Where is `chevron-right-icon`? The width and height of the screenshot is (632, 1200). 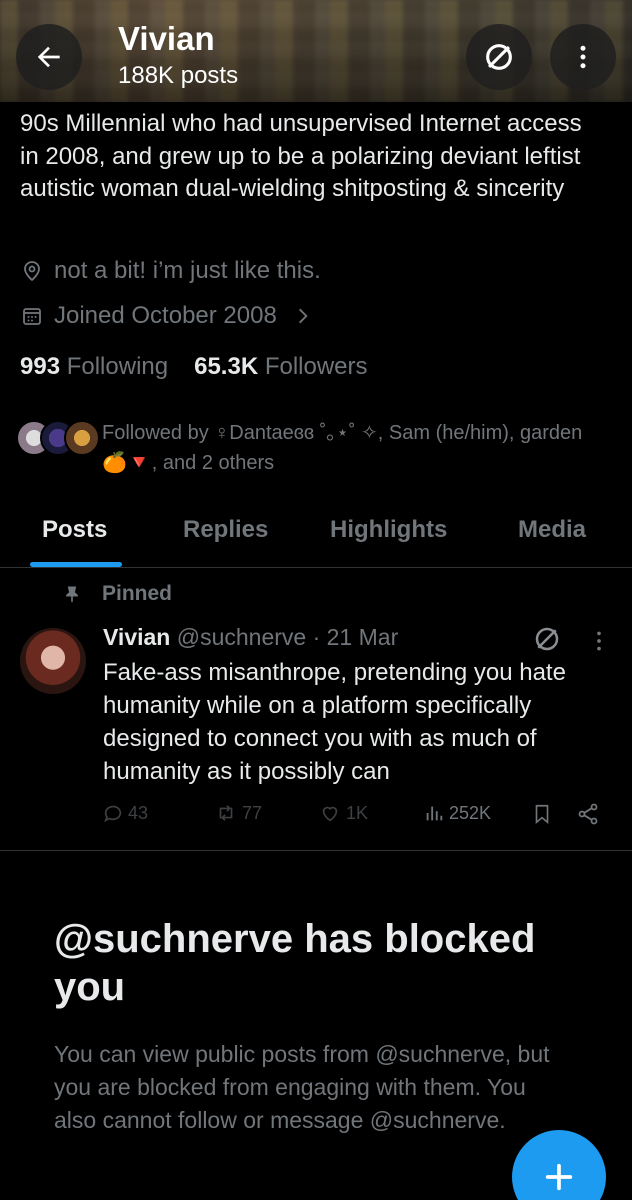
chevron-right-icon is located at coordinates (303, 316).